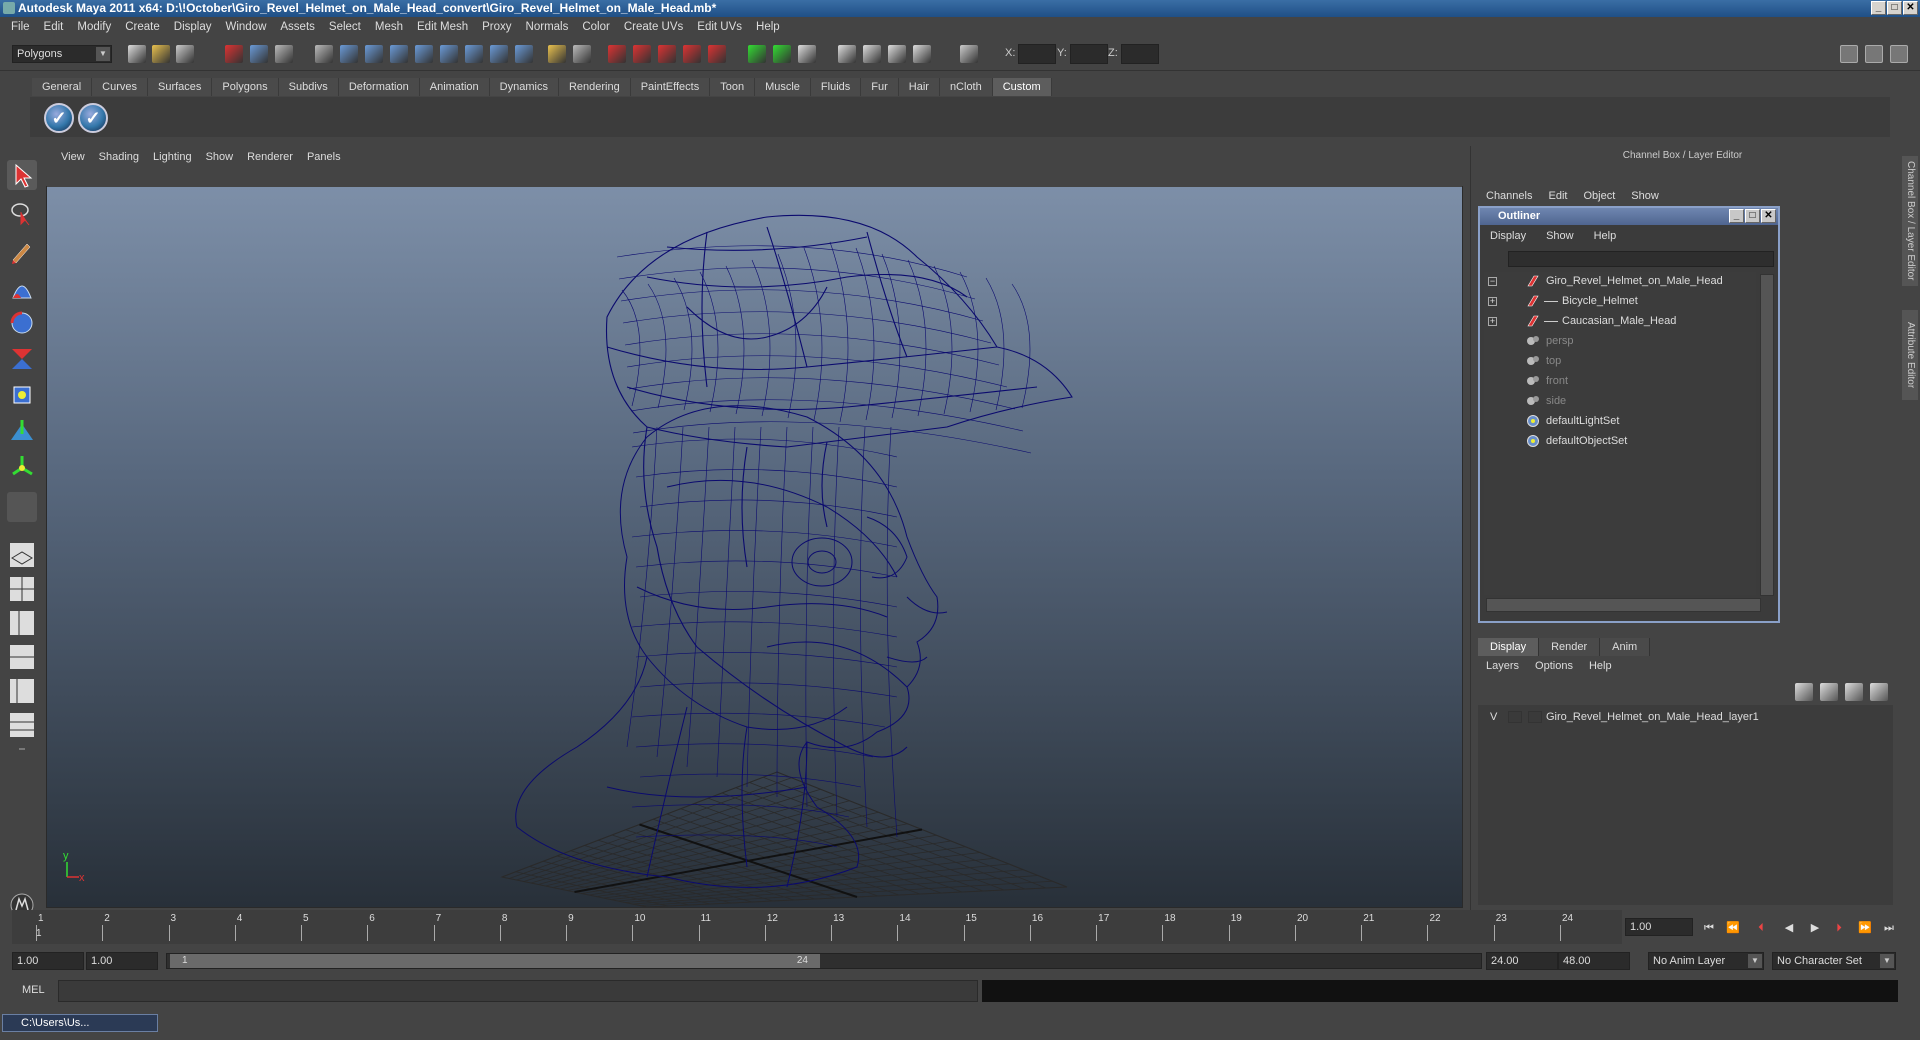 The height and width of the screenshot is (1040, 1920). I want to click on maximize-button: □, so click(1894, 8).